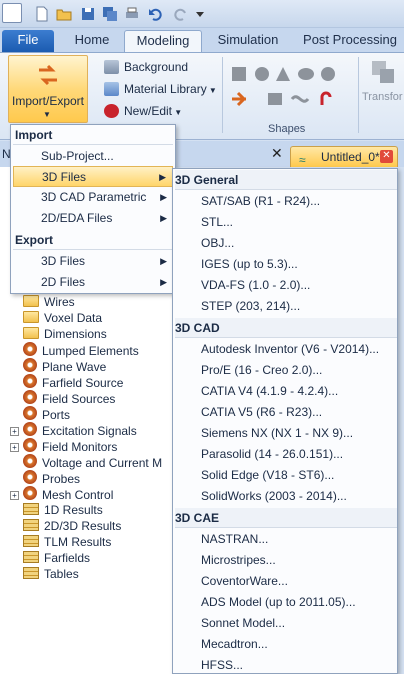 This screenshot has height=674, width=404. Describe the element at coordinates (12, 13) in the screenshot. I see `app-icon` at that location.